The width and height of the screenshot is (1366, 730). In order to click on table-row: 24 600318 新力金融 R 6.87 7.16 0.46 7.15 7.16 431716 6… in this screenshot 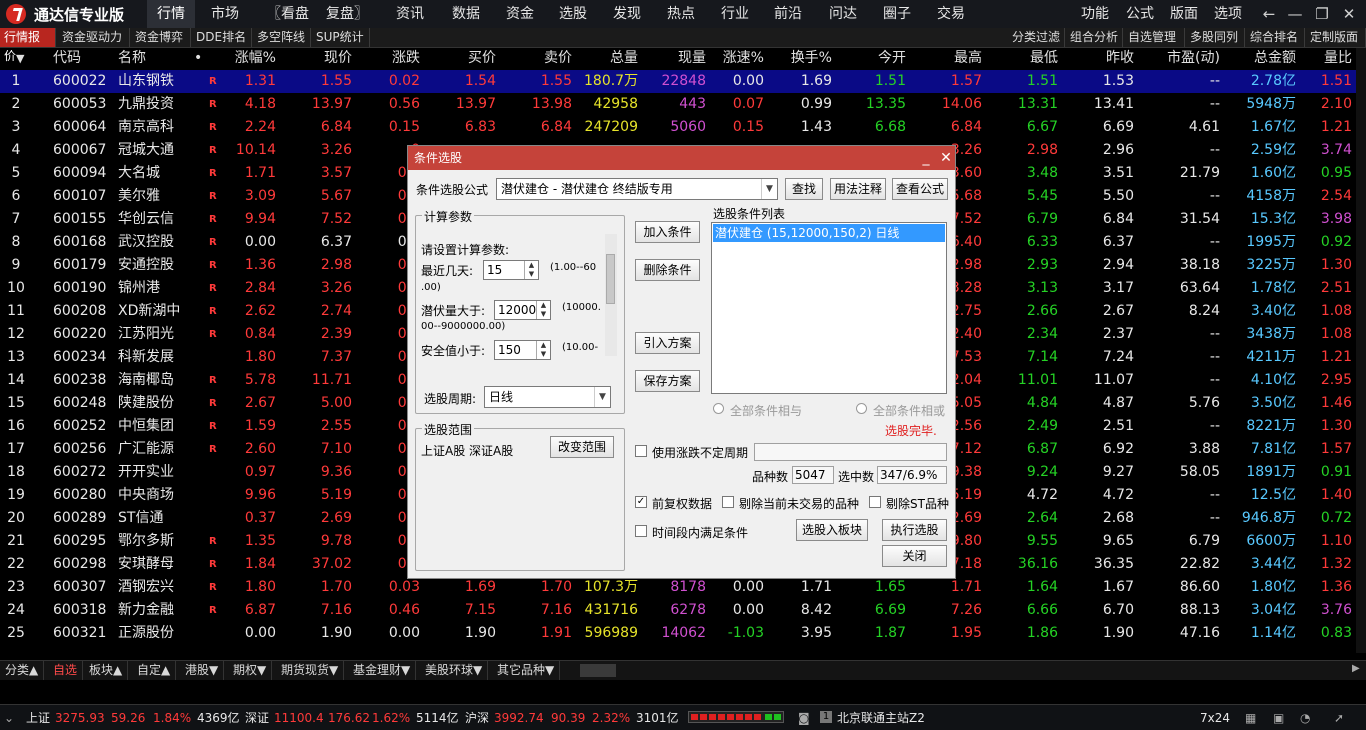, I will do `click(683, 610)`.